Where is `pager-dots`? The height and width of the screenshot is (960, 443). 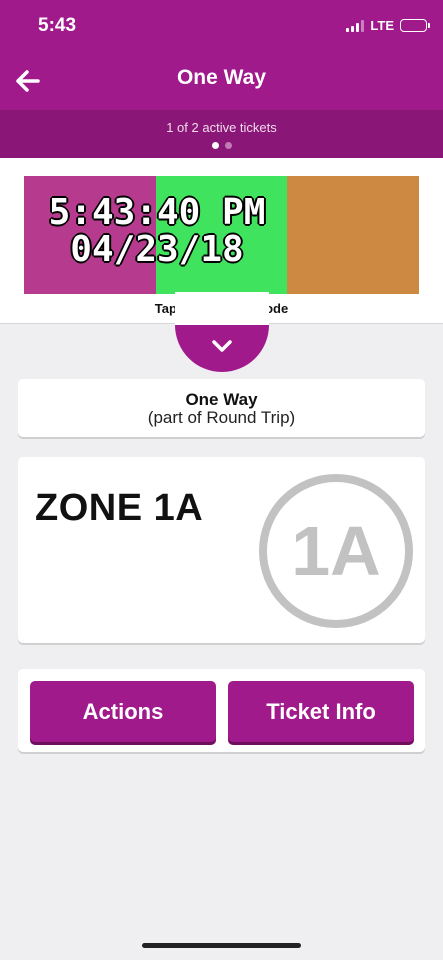 pager-dots is located at coordinates (221, 145).